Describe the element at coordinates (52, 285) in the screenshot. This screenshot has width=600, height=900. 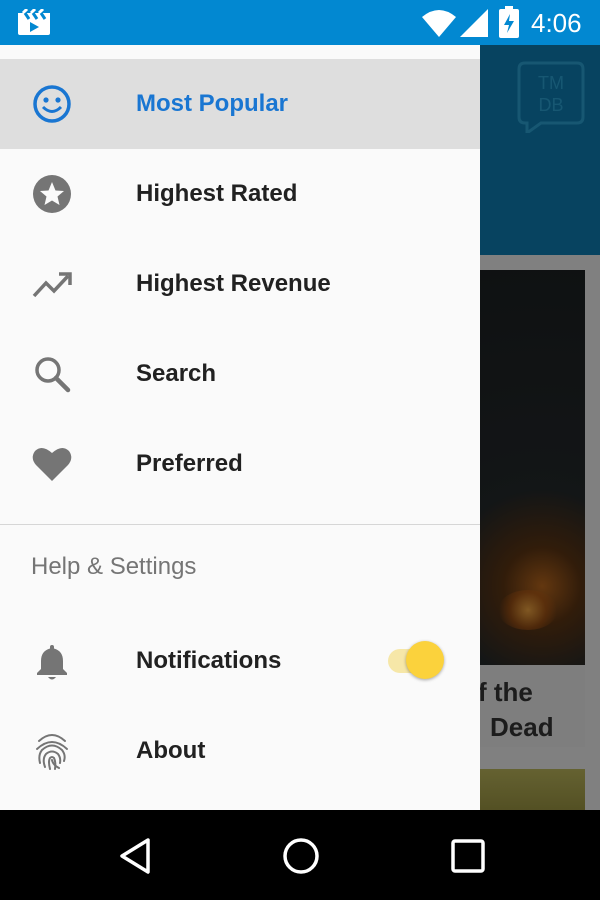
I see `trending-up-icon` at that location.